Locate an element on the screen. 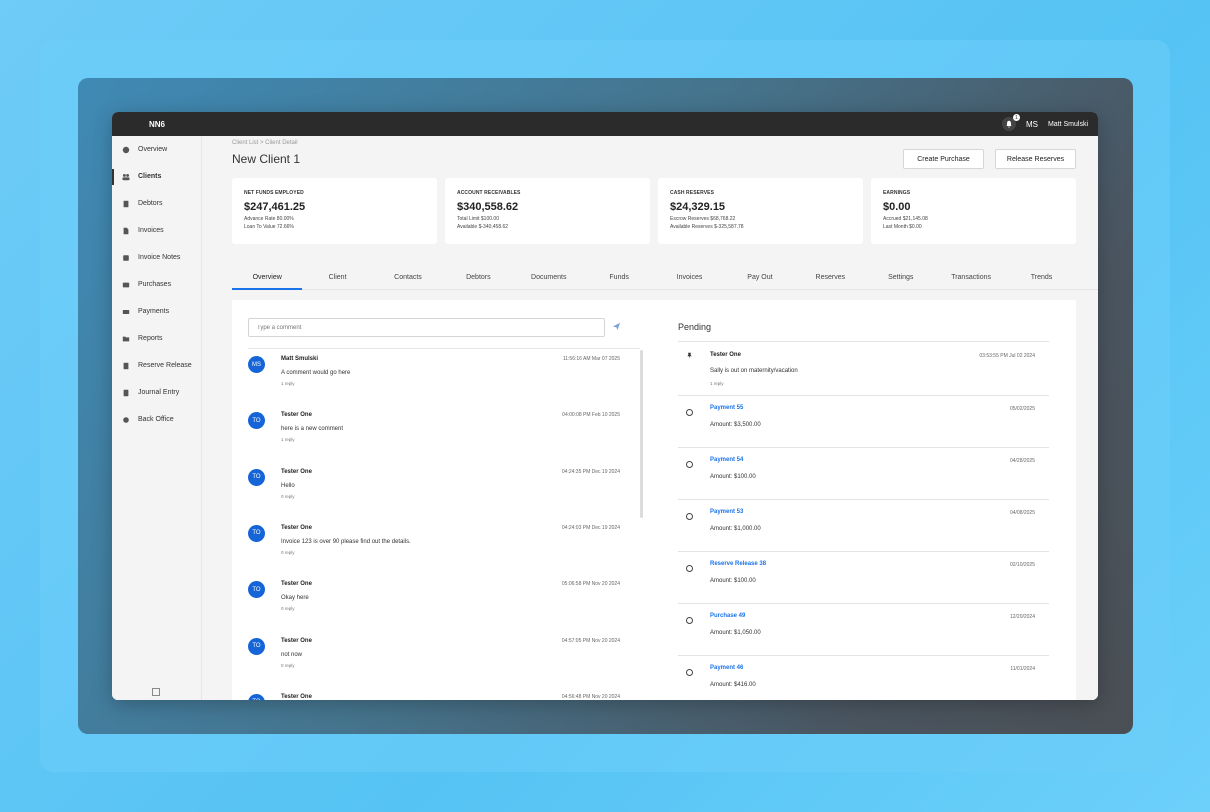  sidebar-item-debtors: Debtors is located at coordinates (156, 203).